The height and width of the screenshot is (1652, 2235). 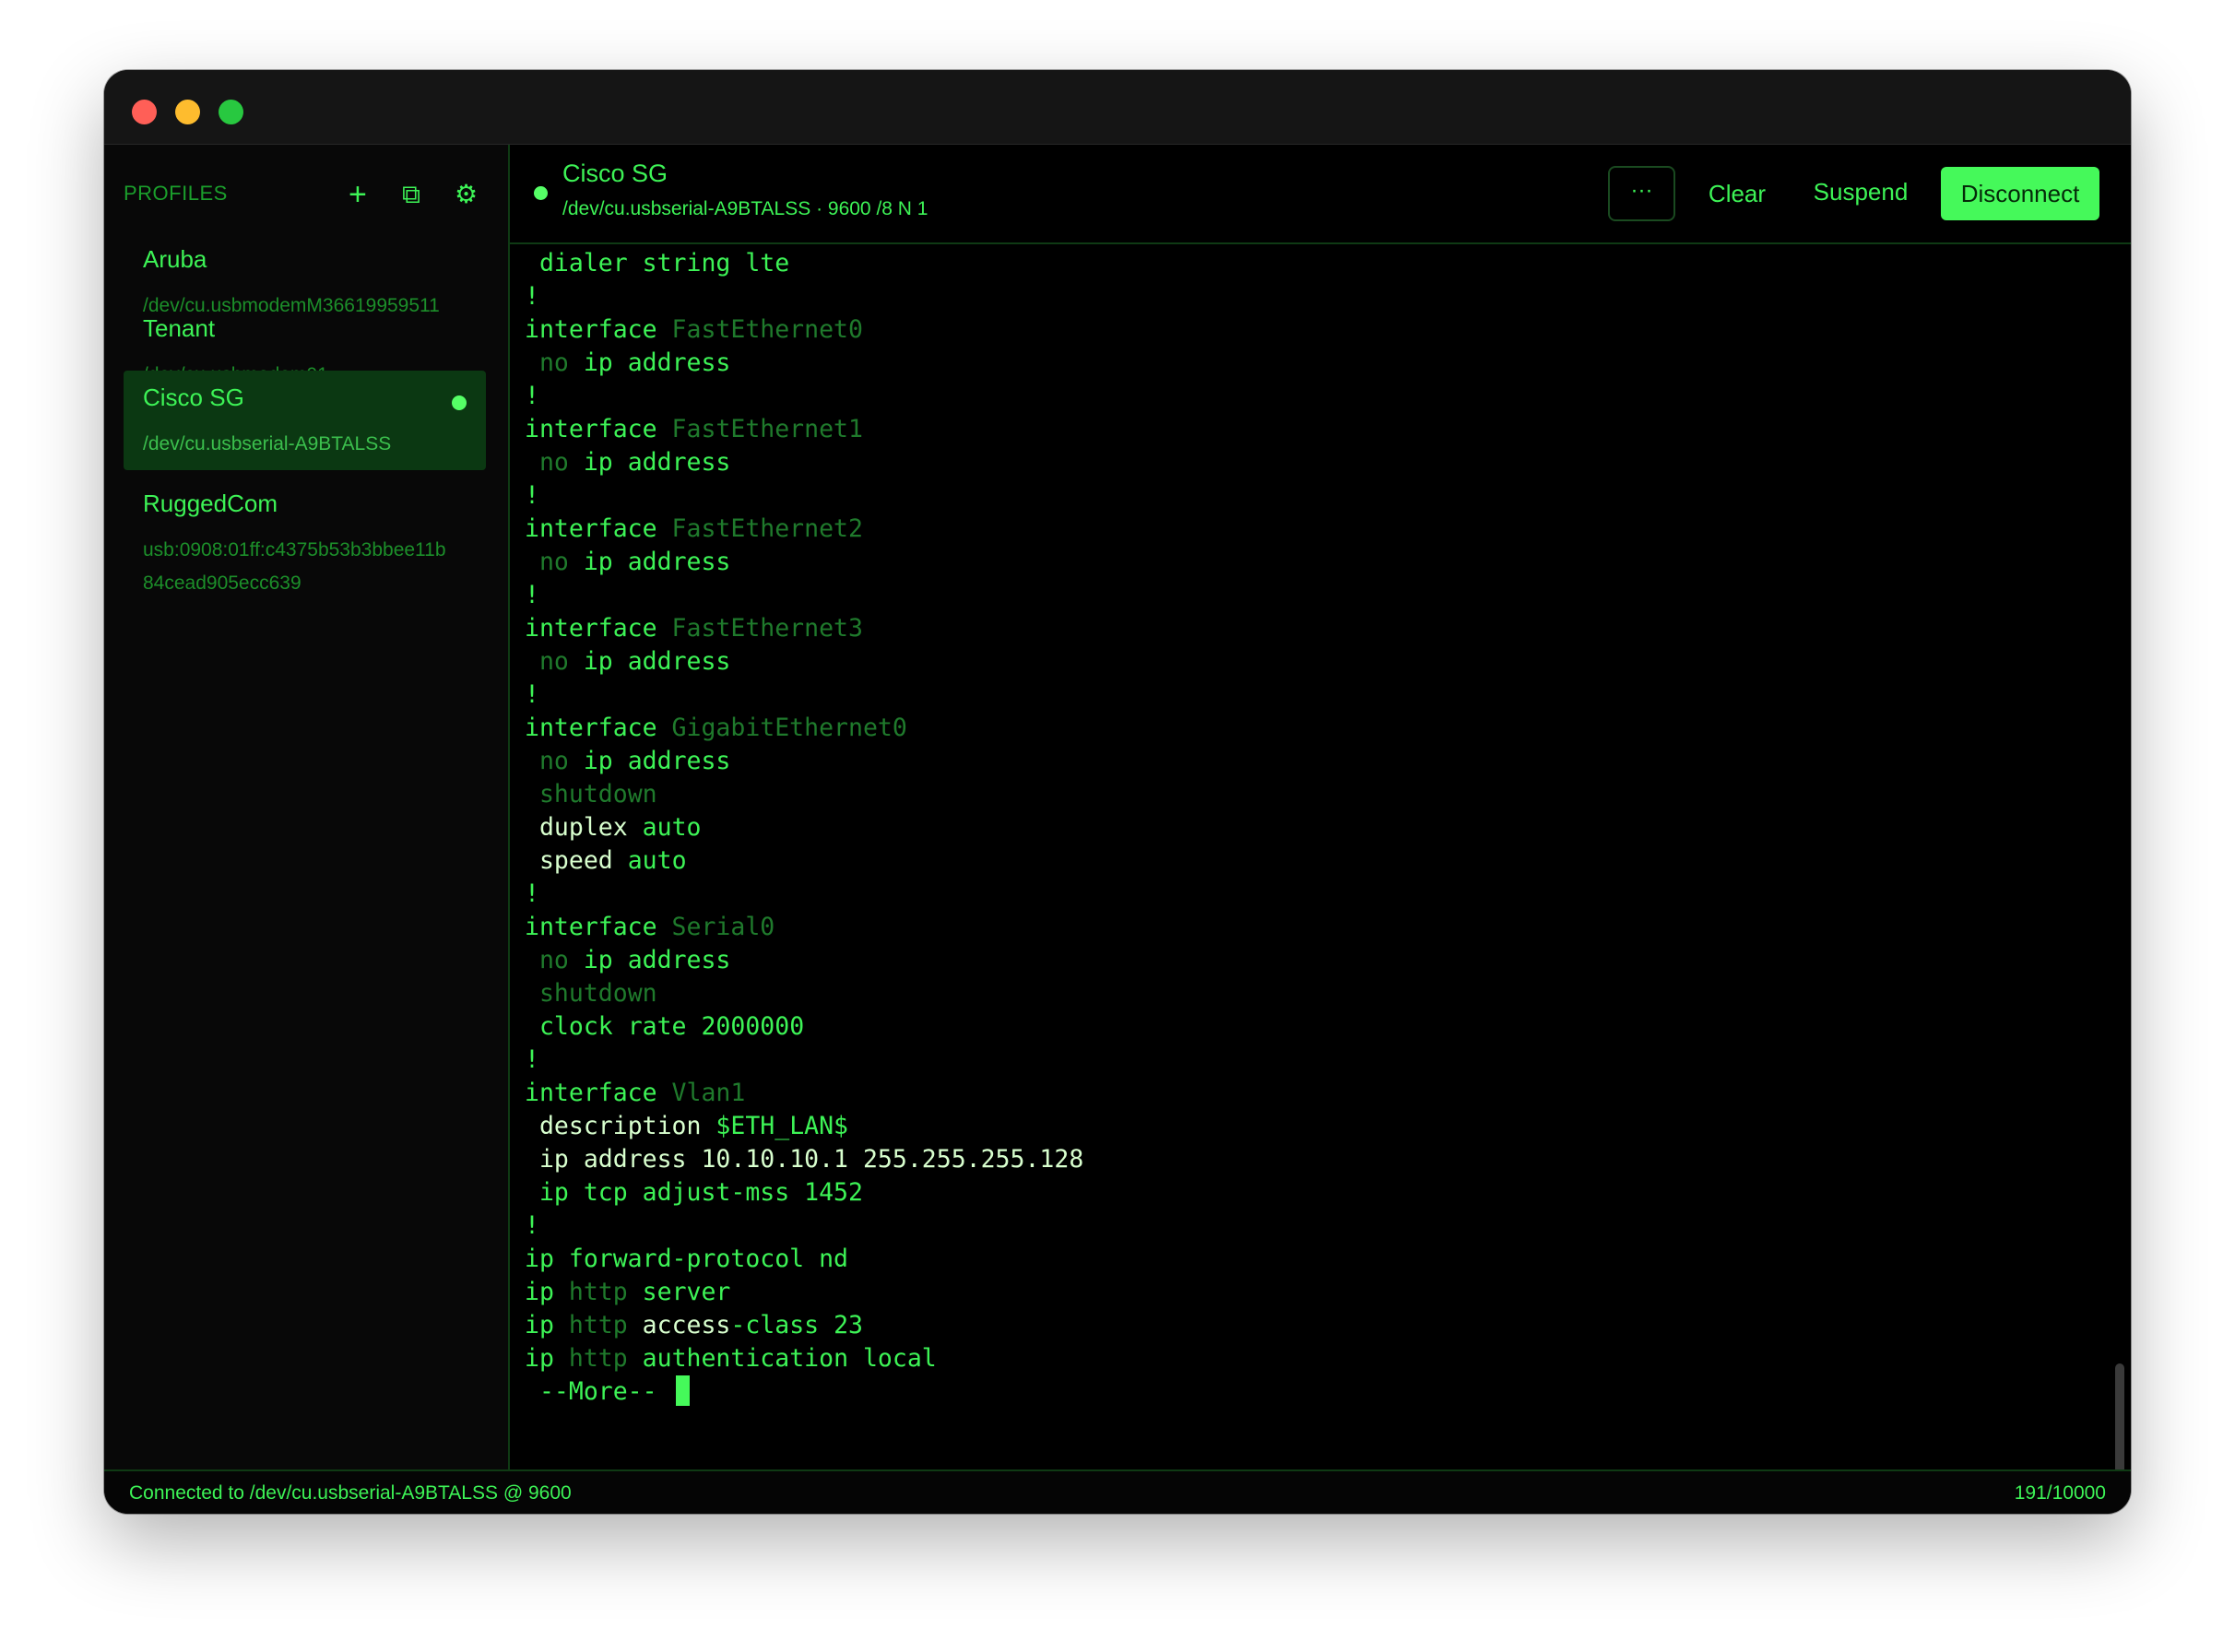 I want to click on terminal-line: ip forward-protocol nd, so click(x=686, y=1259).